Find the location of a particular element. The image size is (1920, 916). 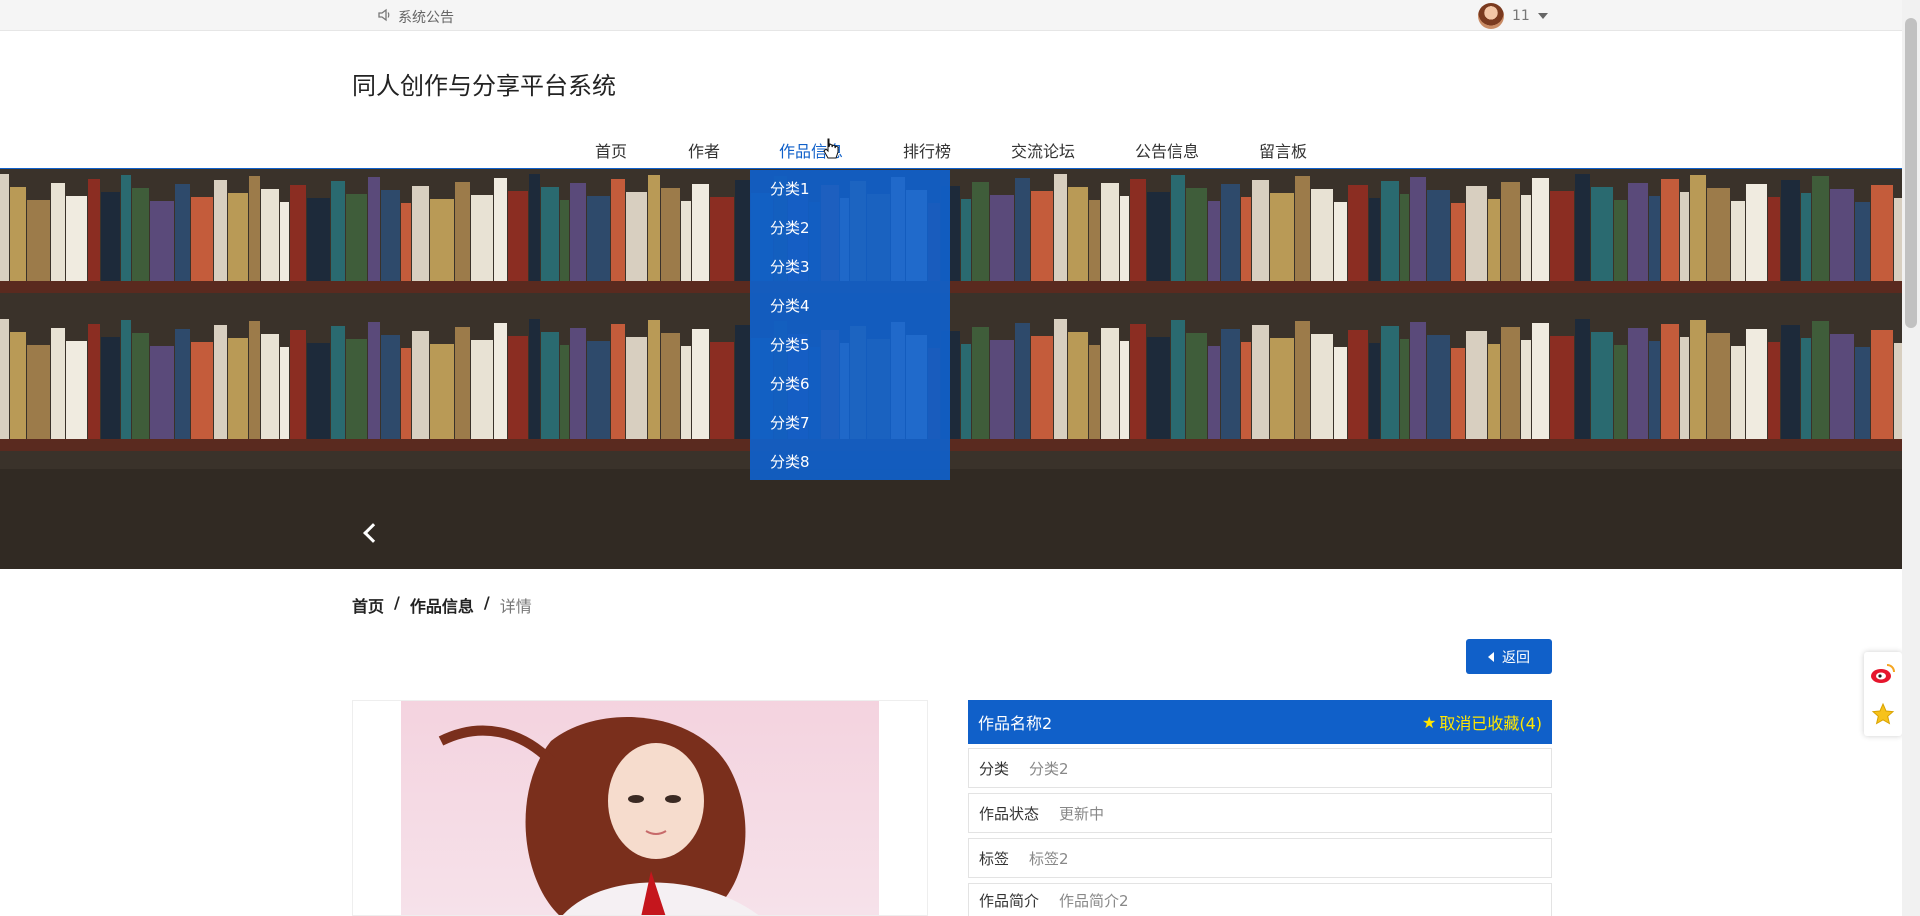

detail-row-summary: 作品简介 作品简介2 is located at coordinates (1260, 899).